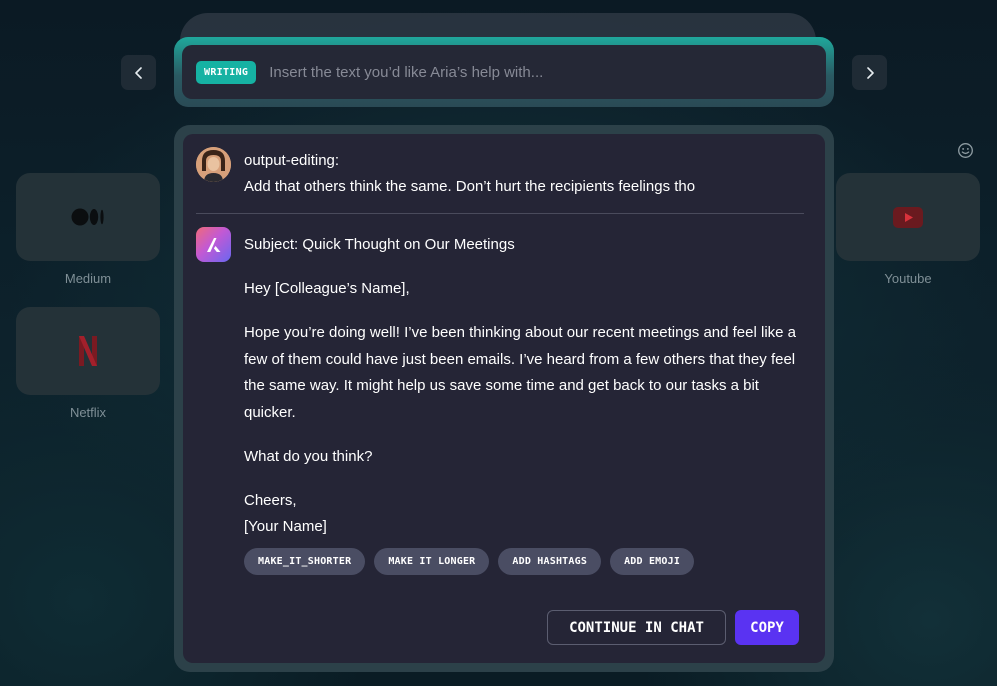 The width and height of the screenshot is (997, 686). Describe the element at coordinates (379, 244) in the screenshot. I see `reply-subject: Subject: Quick Thought on Our Meetings` at that location.